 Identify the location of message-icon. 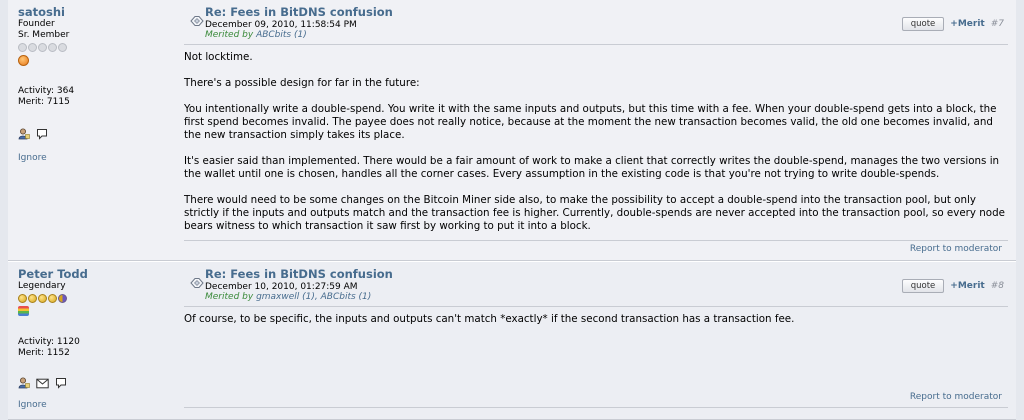
(42, 383).